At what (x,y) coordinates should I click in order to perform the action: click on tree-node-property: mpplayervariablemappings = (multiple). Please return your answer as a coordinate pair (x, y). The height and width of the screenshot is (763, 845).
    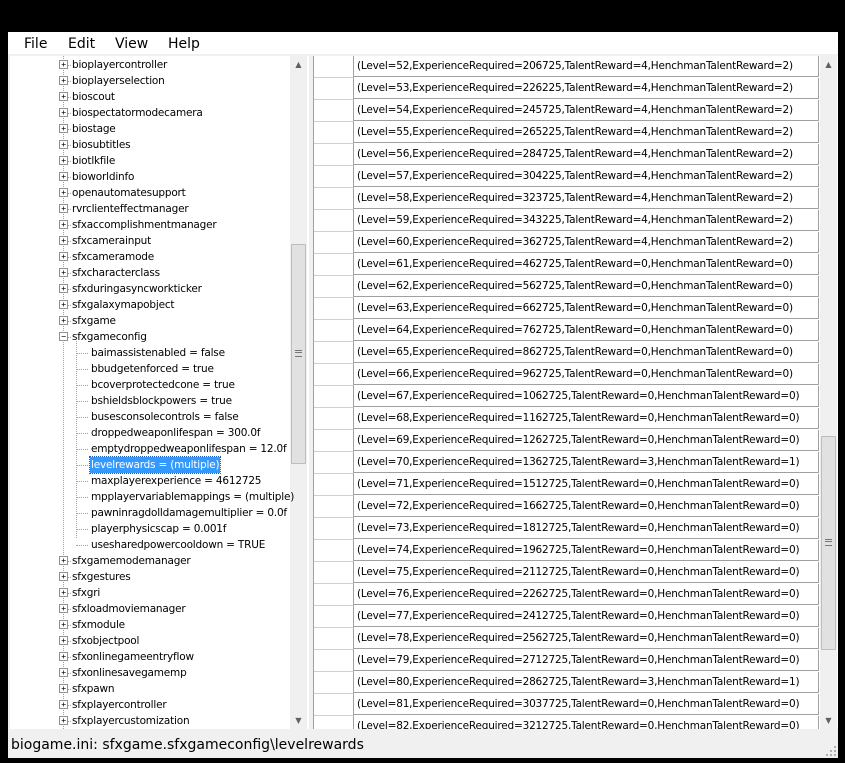
    Looking at the image, I should click on (152, 497).